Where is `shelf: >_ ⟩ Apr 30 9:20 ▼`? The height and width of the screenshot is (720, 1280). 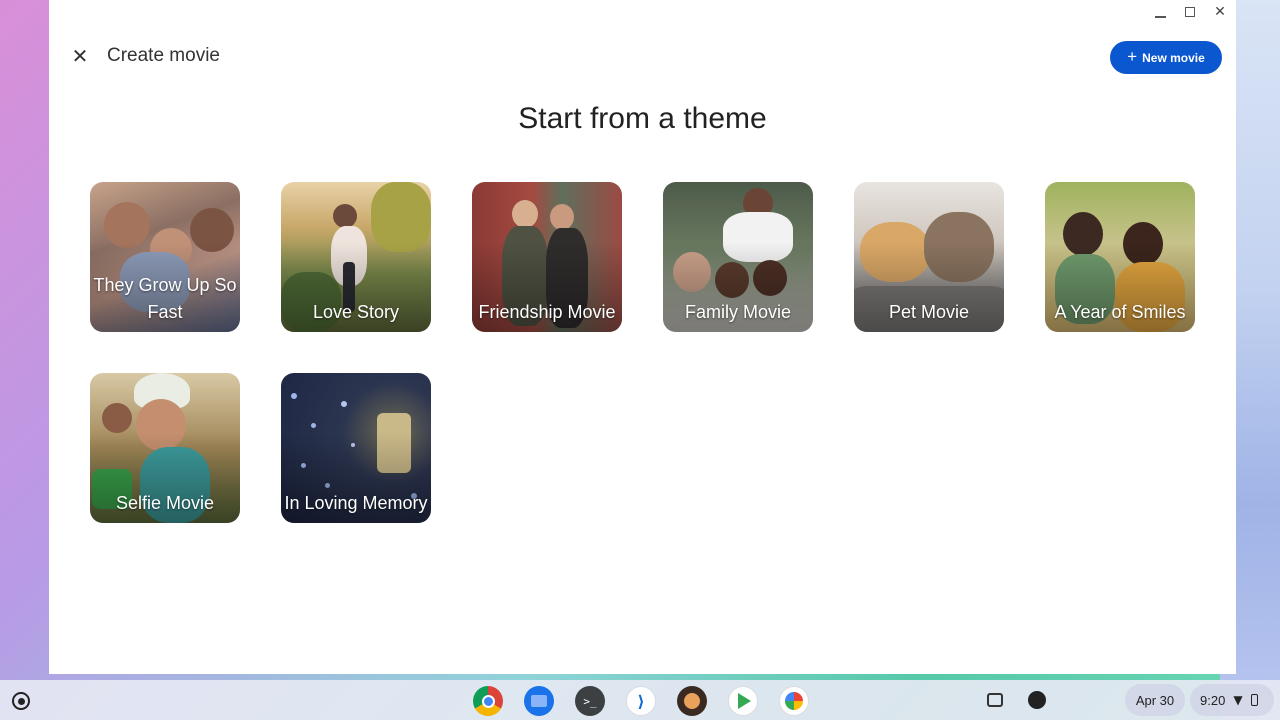
shelf: >_ ⟩ Apr 30 9:20 ▼ is located at coordinates (640, 700).